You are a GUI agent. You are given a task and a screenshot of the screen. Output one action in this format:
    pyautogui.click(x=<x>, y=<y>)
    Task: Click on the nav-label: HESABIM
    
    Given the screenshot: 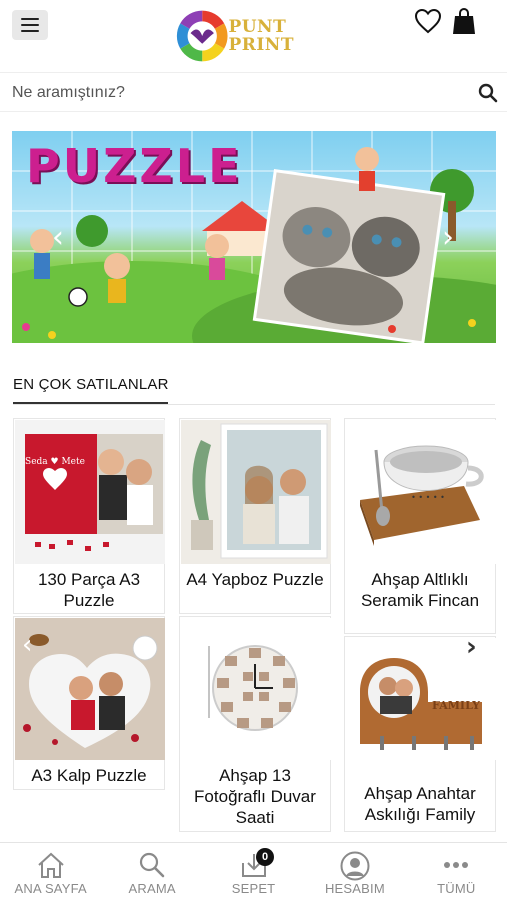 What is the action you would take?
    pyautogui.click(x=354, y=888)
    